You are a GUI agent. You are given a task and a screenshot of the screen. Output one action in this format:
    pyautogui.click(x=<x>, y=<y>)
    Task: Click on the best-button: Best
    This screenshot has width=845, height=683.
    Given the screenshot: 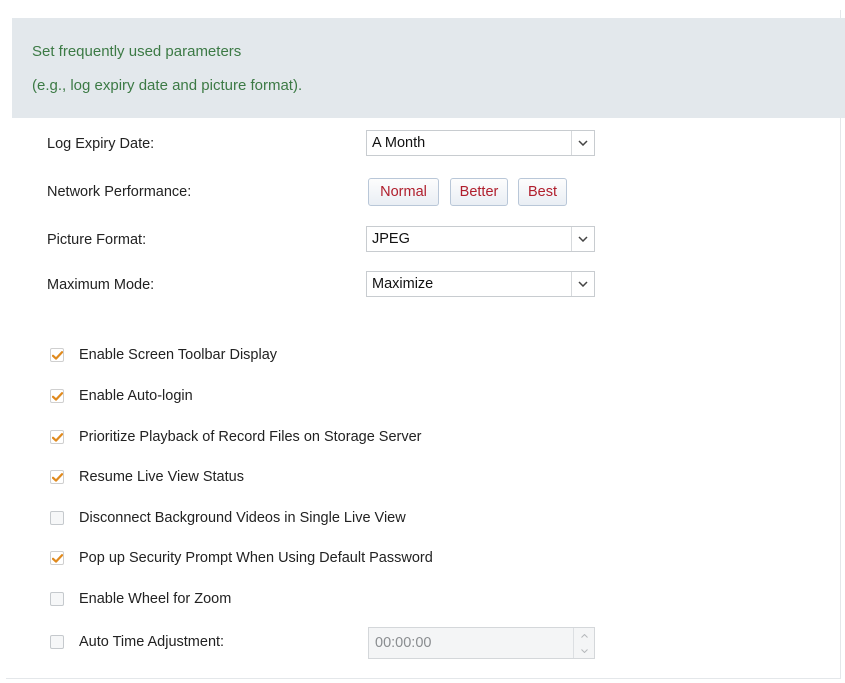 What is the action you would take?
    pyautogui.click(x=542, y=192)
    